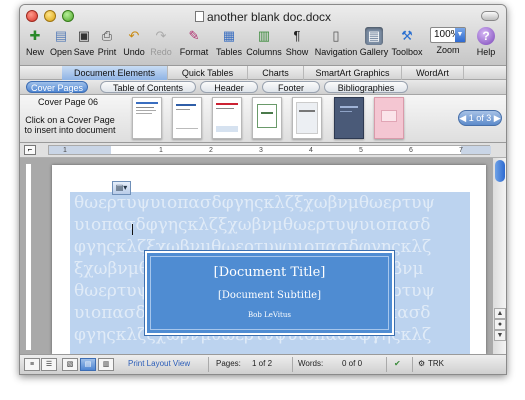 The width and height of the screenshot is (525, 400). What do you see at coordinates (57, 87) in the screenshot?
I see `subtab-cover-pages: Cover Pages` at bounding box center [57, 87].